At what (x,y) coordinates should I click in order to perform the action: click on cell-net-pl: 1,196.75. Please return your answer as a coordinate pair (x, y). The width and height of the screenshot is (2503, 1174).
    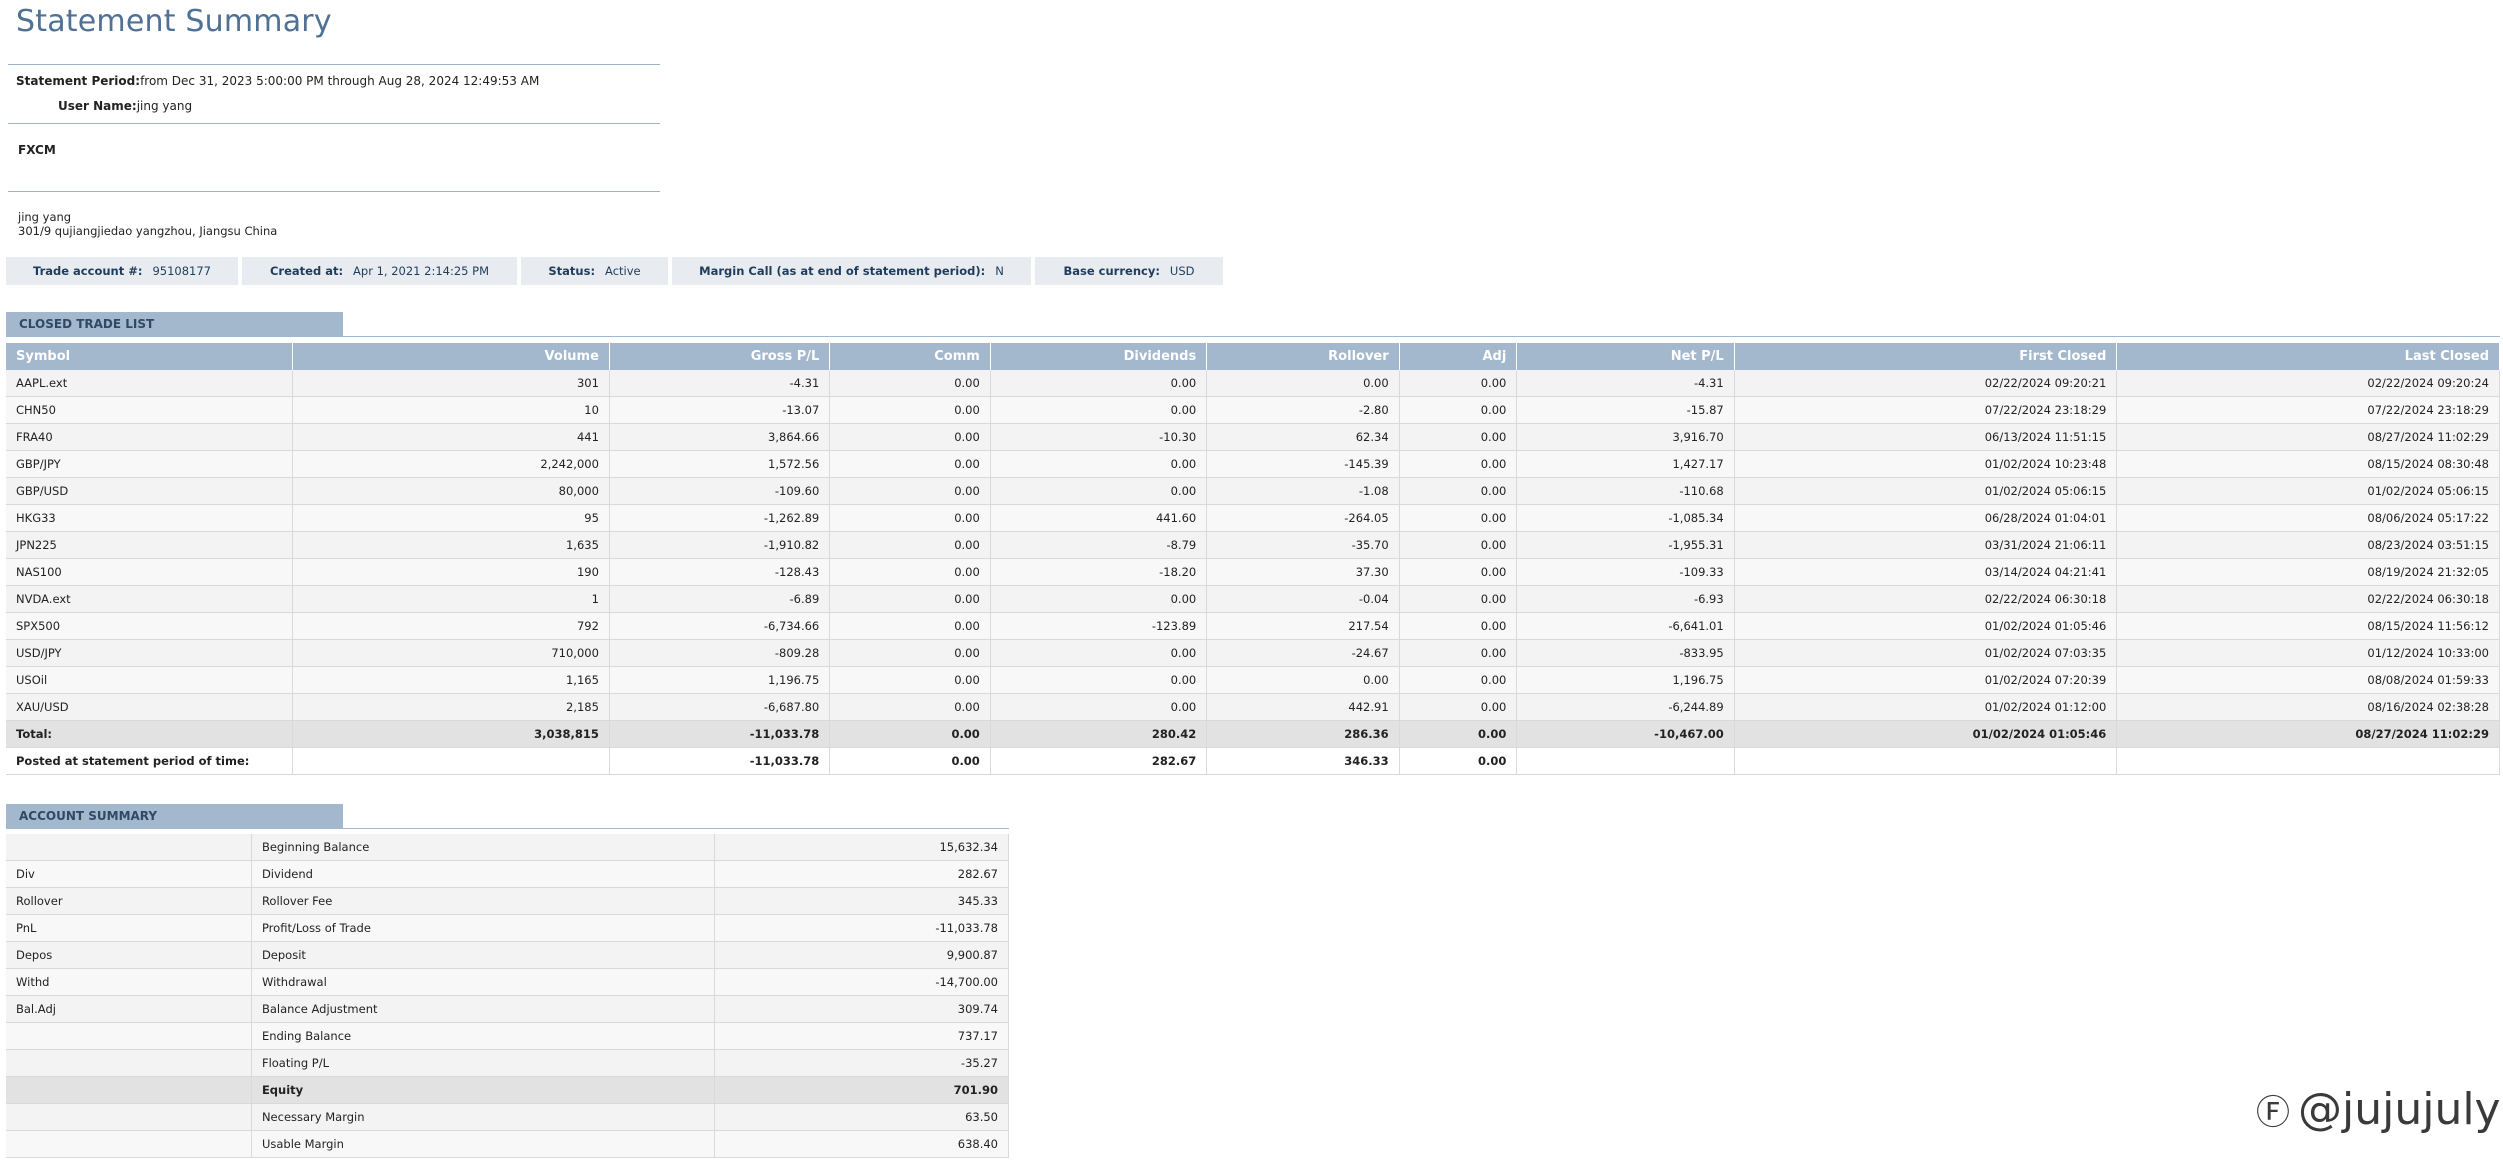
    Looking at the image, I should click on (1625, 680).